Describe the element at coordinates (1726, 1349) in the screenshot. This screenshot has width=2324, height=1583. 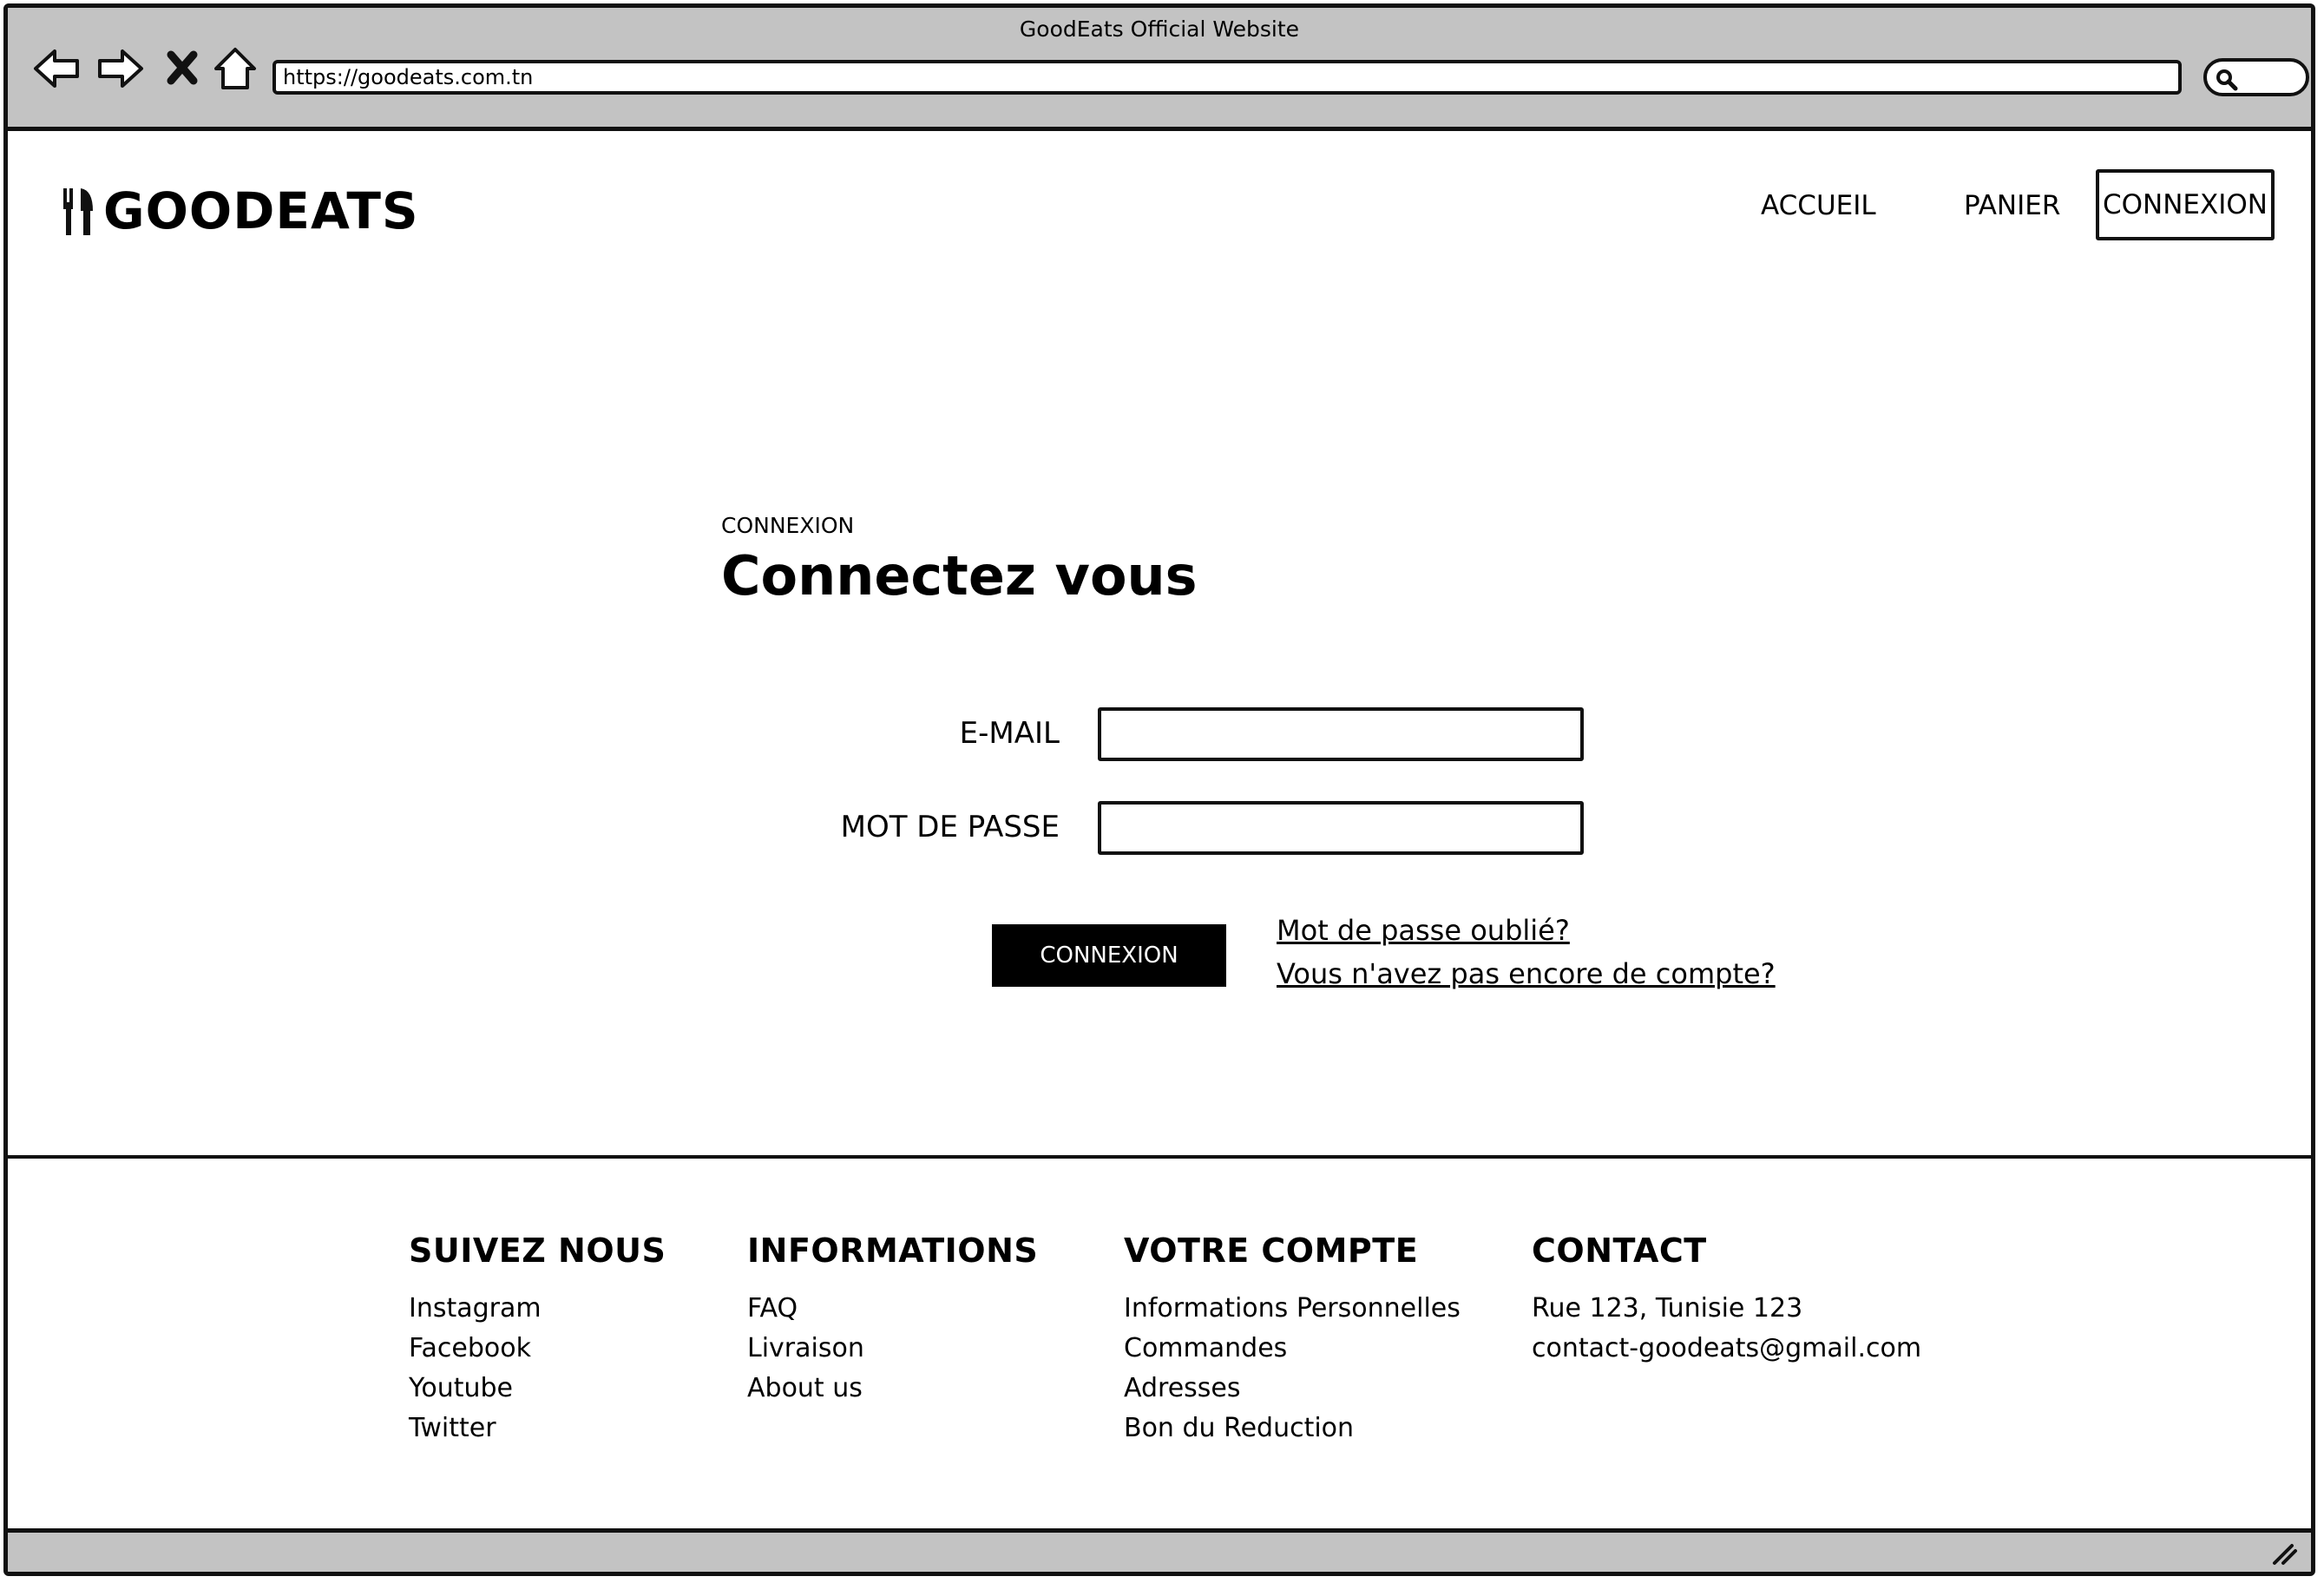
I see `contact-email-link: contact-goodeats@gmail.com` at that location.